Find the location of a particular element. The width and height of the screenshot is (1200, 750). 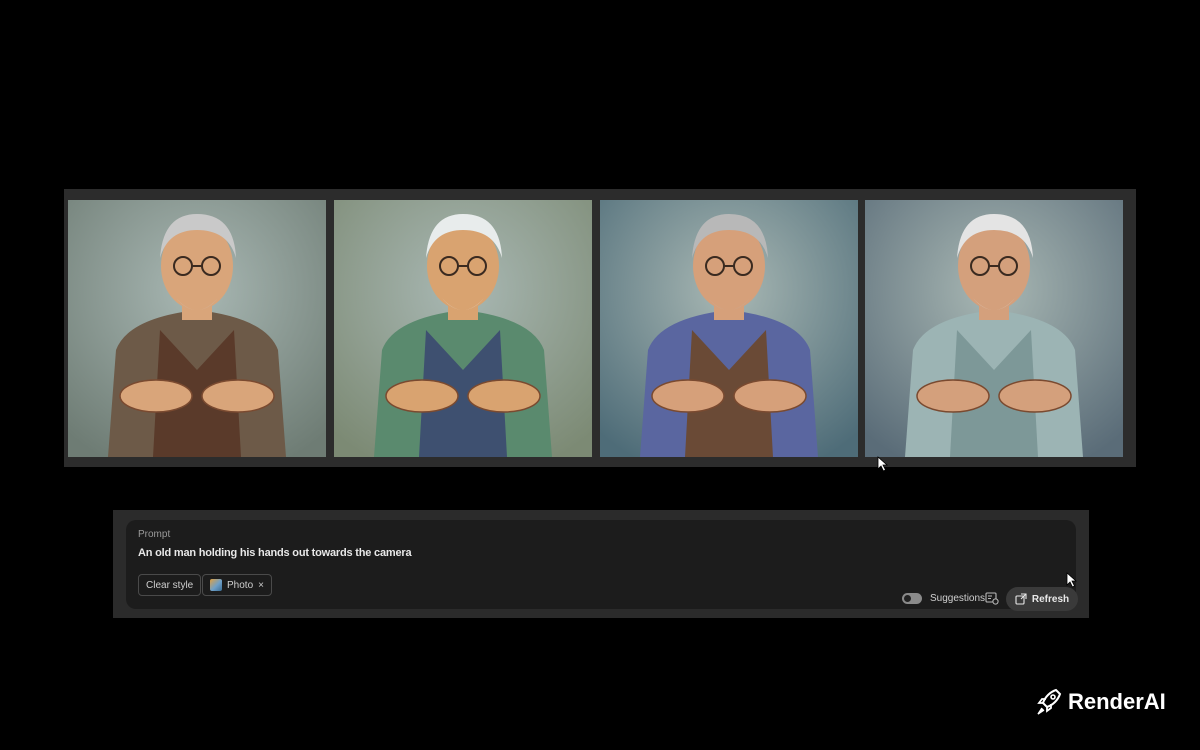

refresh-button: Refresh is located at coordinates (1042, 599).